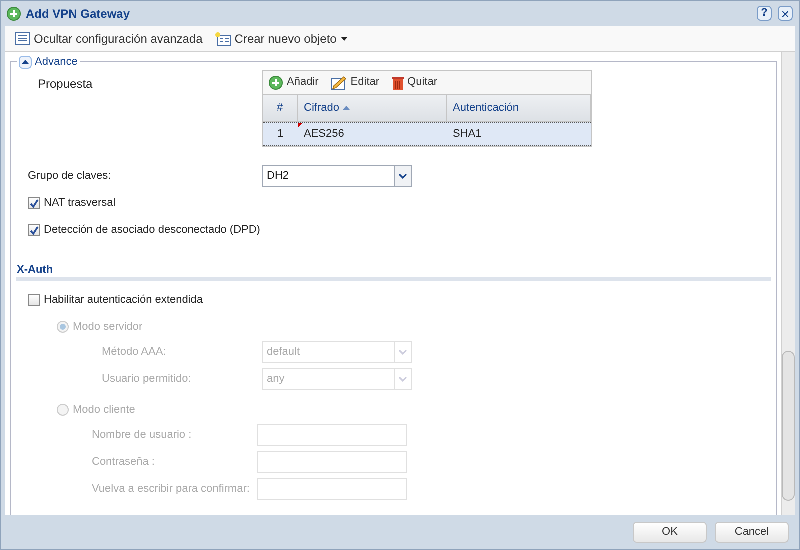 This screenshot has height=550, width=800. Describe the element at coordinates (123, 300) in the screenshot. I see `checkbox-label: Habilitar autenticación extendida` at that location.